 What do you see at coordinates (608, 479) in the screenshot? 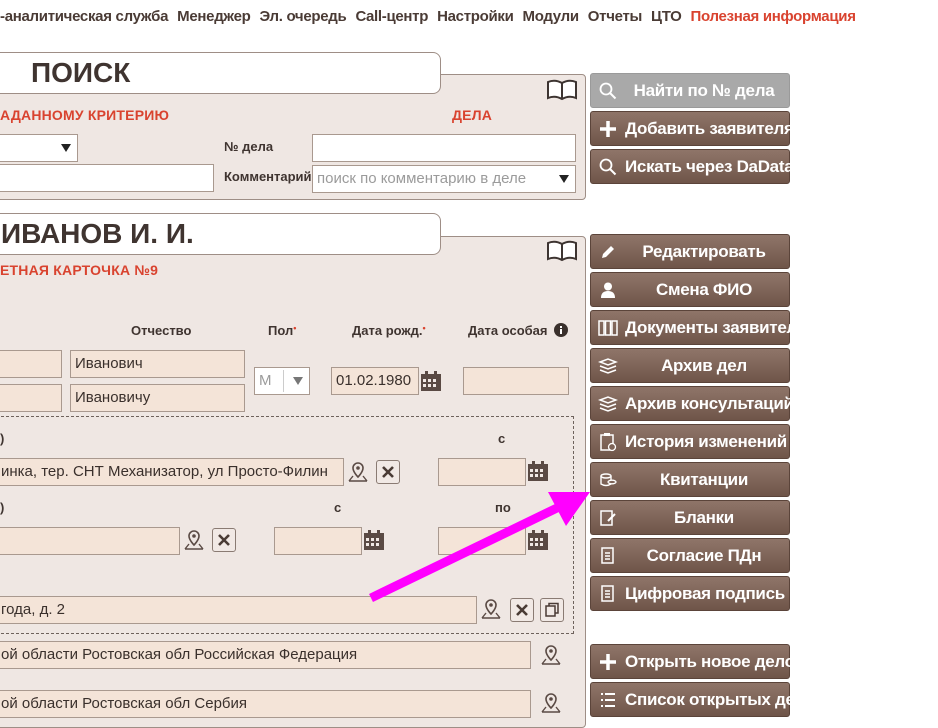
I see `coins-icon` at bounding box center [608, 479].